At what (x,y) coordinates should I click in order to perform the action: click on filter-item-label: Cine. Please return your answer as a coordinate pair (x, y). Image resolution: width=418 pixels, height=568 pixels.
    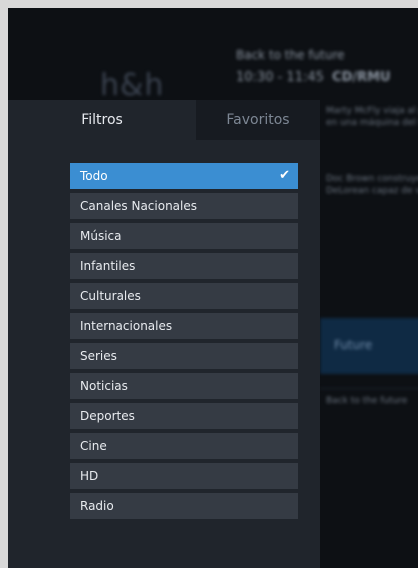
    Looking at the image, I should click on (93, 446).